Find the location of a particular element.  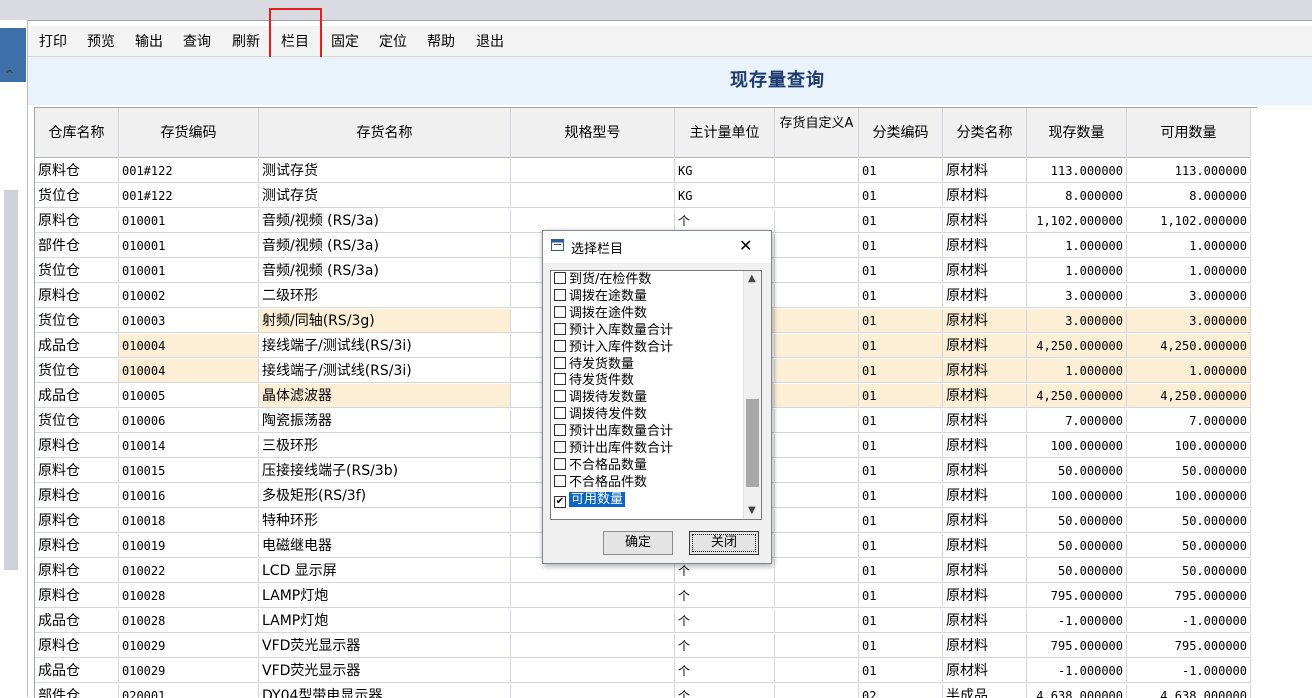

column-header: 存货自定义A is located at coordinates (817, 133).